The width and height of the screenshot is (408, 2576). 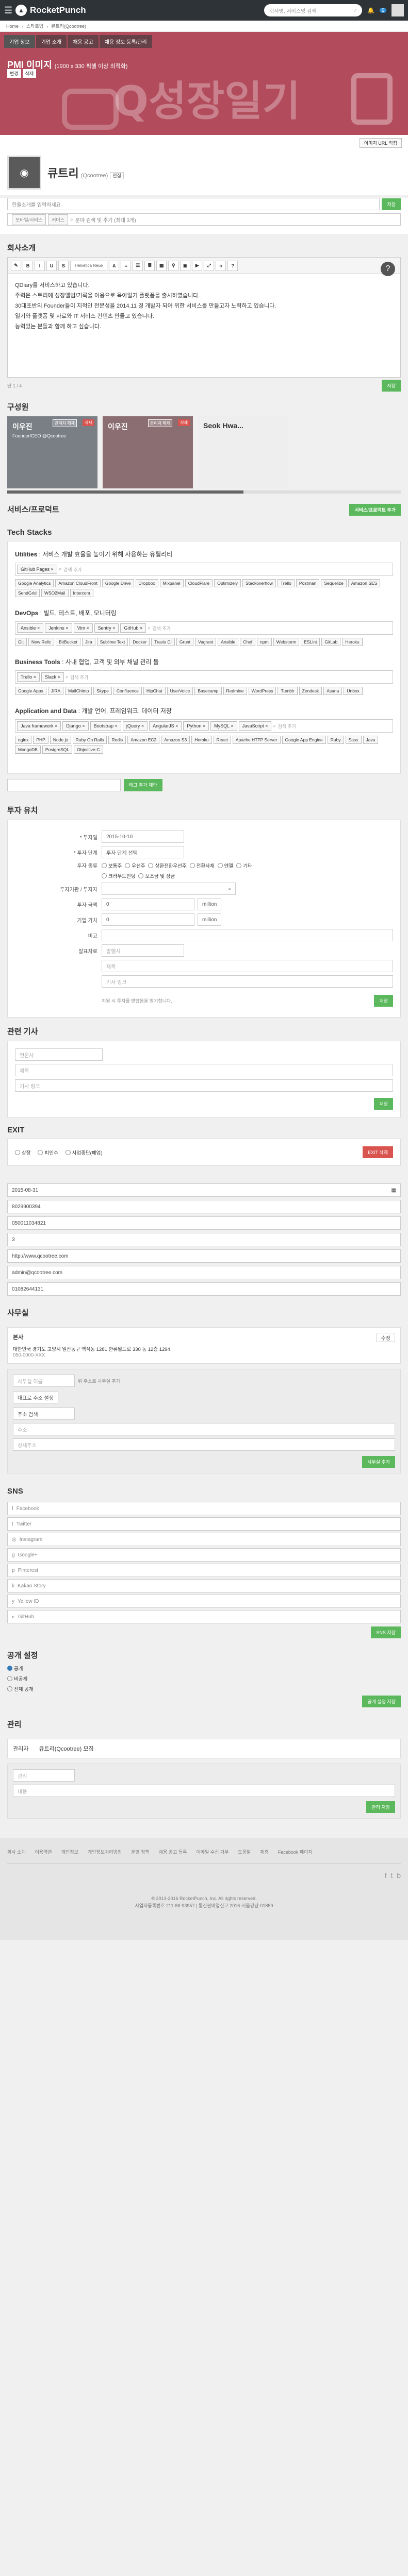 I want to click on tech-option-chip: Optimizely, so click(x=227, y=583).